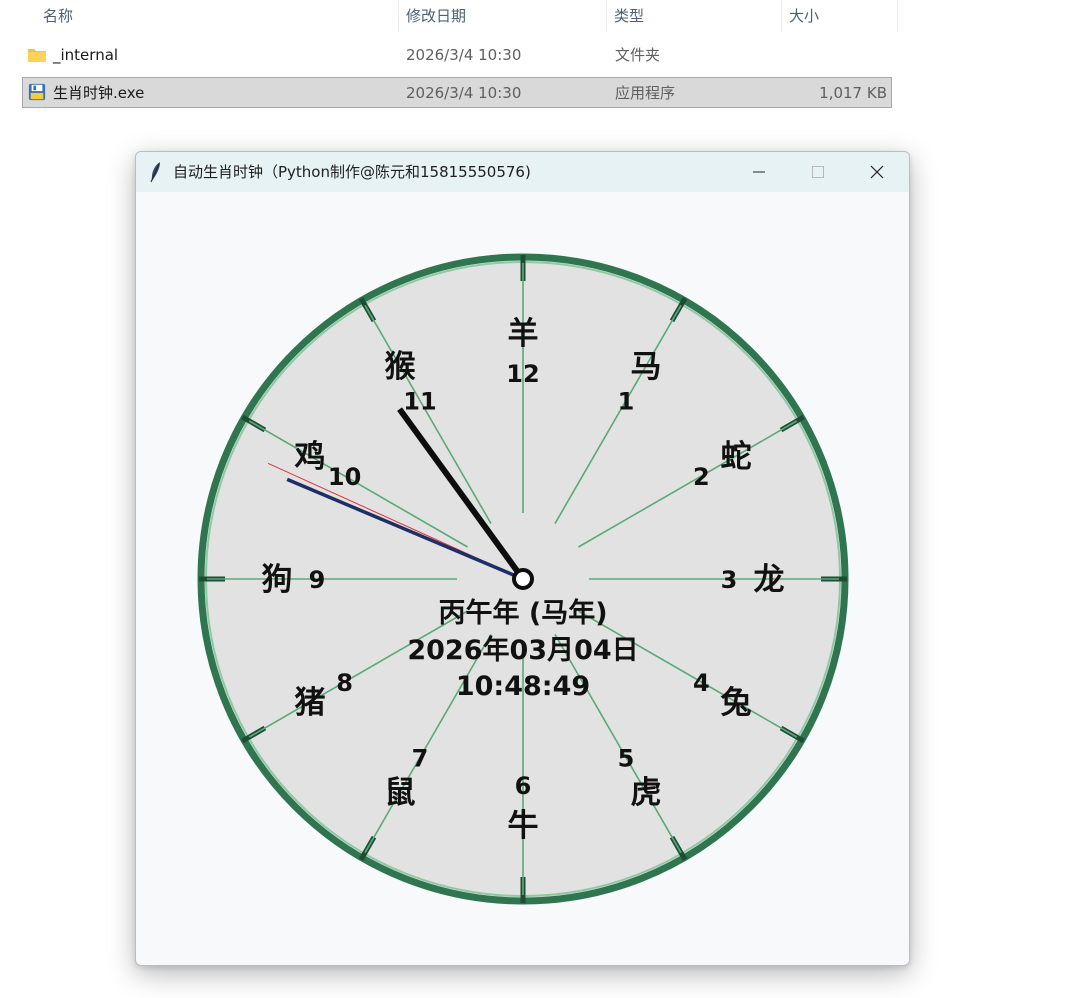 The height and width of the screenshot is (998, 1080). What do you see at coordinates (86, 55) in the screenshot?
I see `file-name: _internal` at bounding box center [86, 55].